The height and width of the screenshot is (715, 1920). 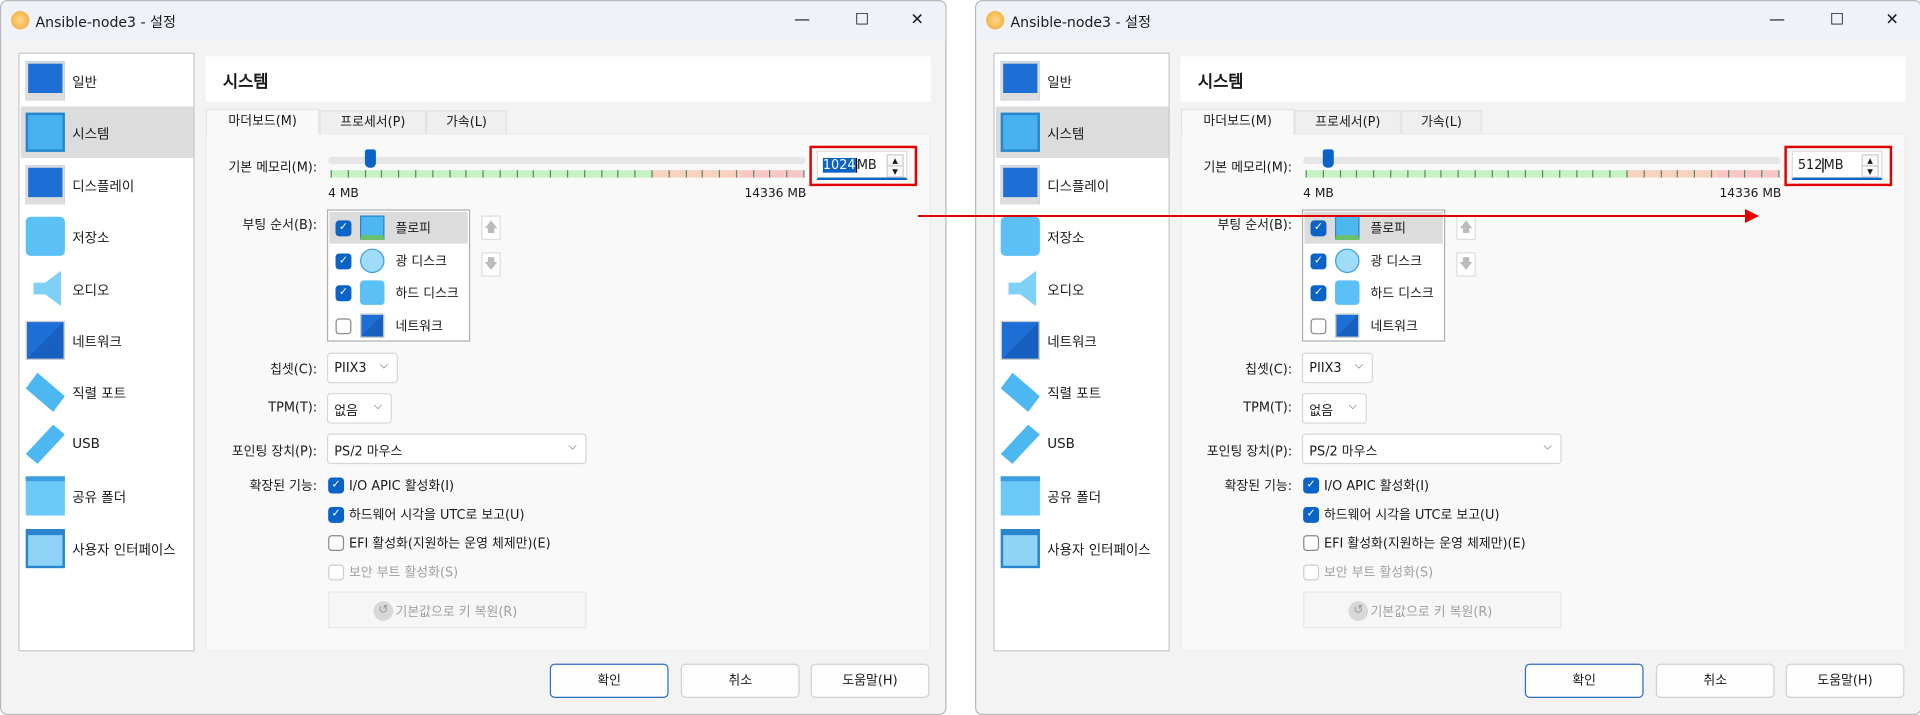 What do you see at coordinates (436, 515) in the screenshot?
I see `checkbox-label: 하드웨어 시각을 UTC로 보고(U)` at bounding box center [436, 515].